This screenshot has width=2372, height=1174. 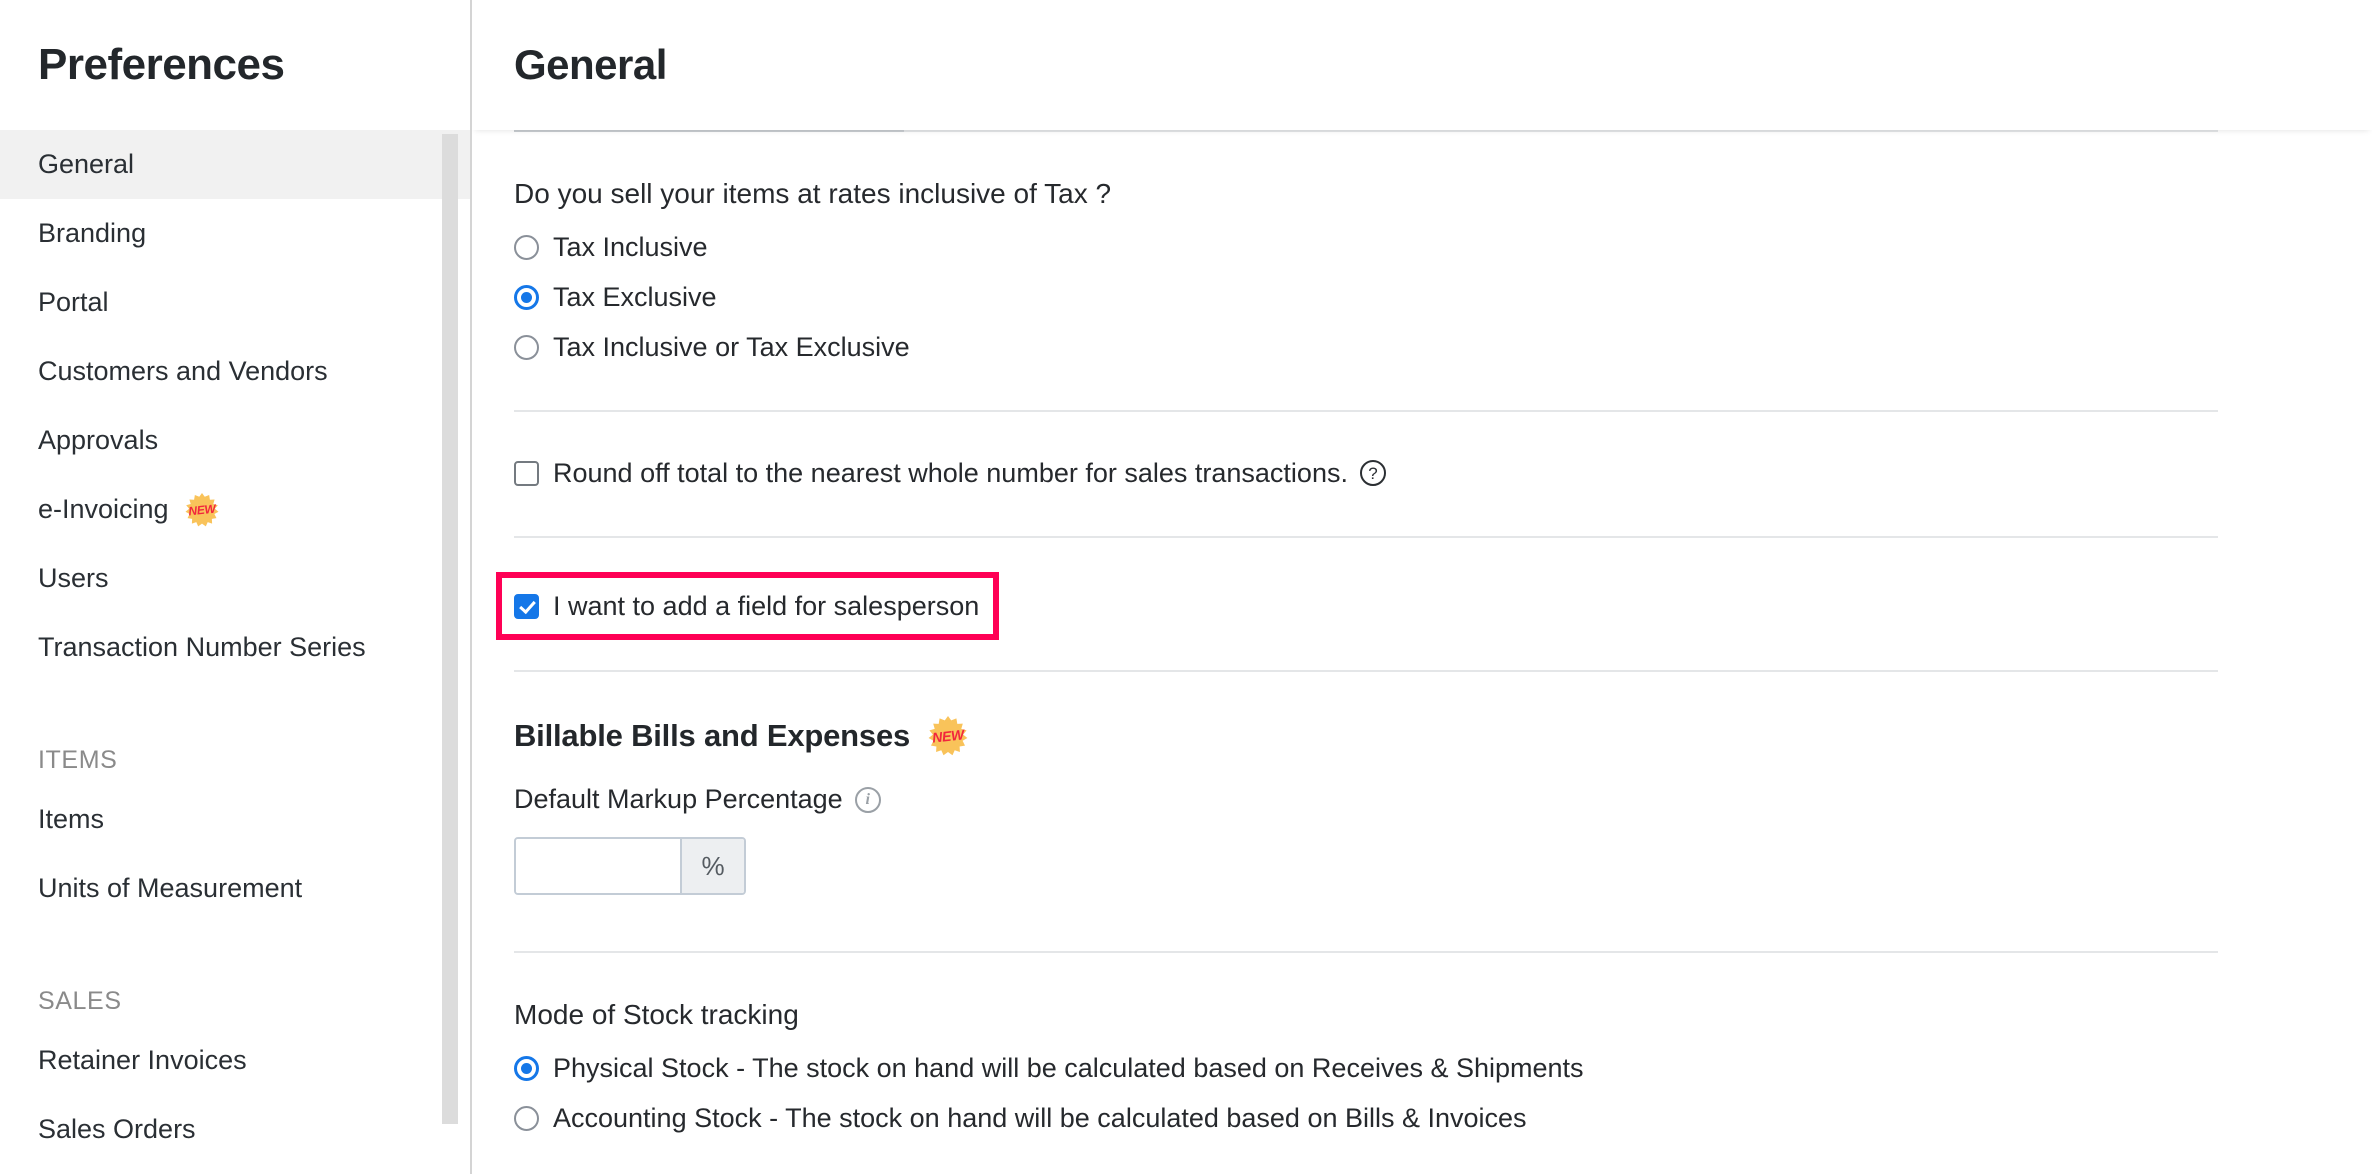 I want to click on sidebar-item-label: Sales Orders, so click(x=117, y=1129).